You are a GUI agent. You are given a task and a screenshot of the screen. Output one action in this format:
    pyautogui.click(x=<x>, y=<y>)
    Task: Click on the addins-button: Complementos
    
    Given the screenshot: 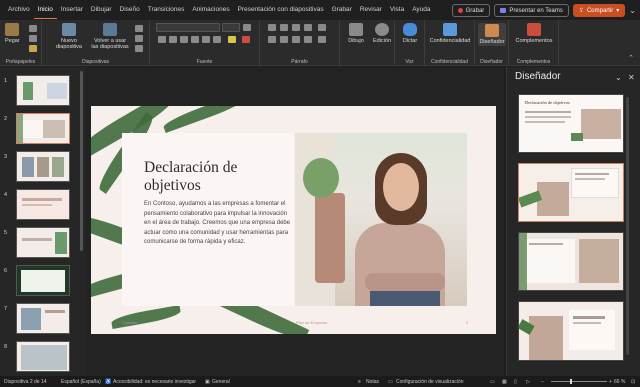 What is the action you would take?
    pyautogui.click(x=534, y=33)
    